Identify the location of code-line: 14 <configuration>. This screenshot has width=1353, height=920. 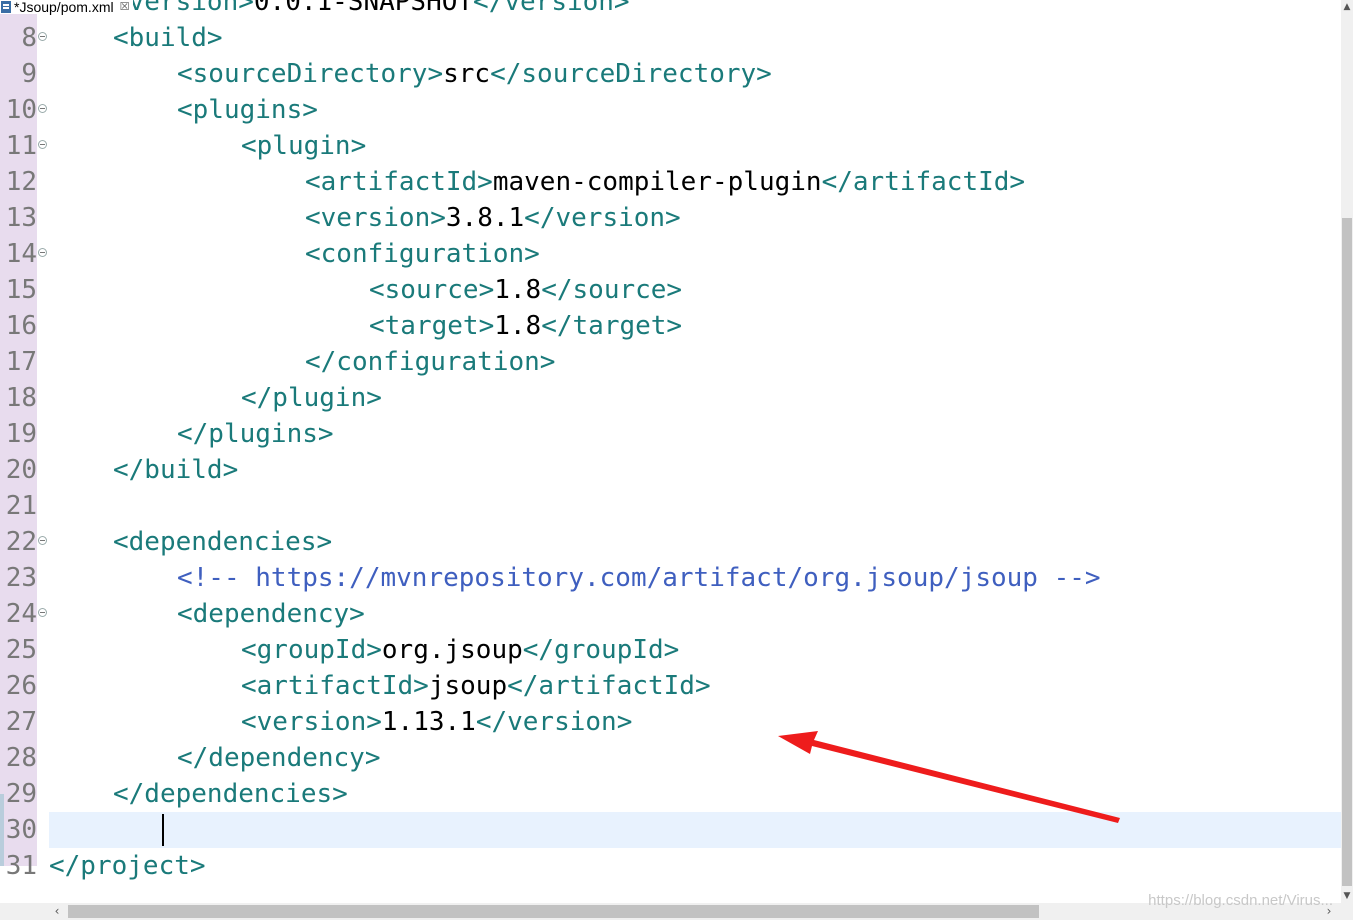
(670, 254).